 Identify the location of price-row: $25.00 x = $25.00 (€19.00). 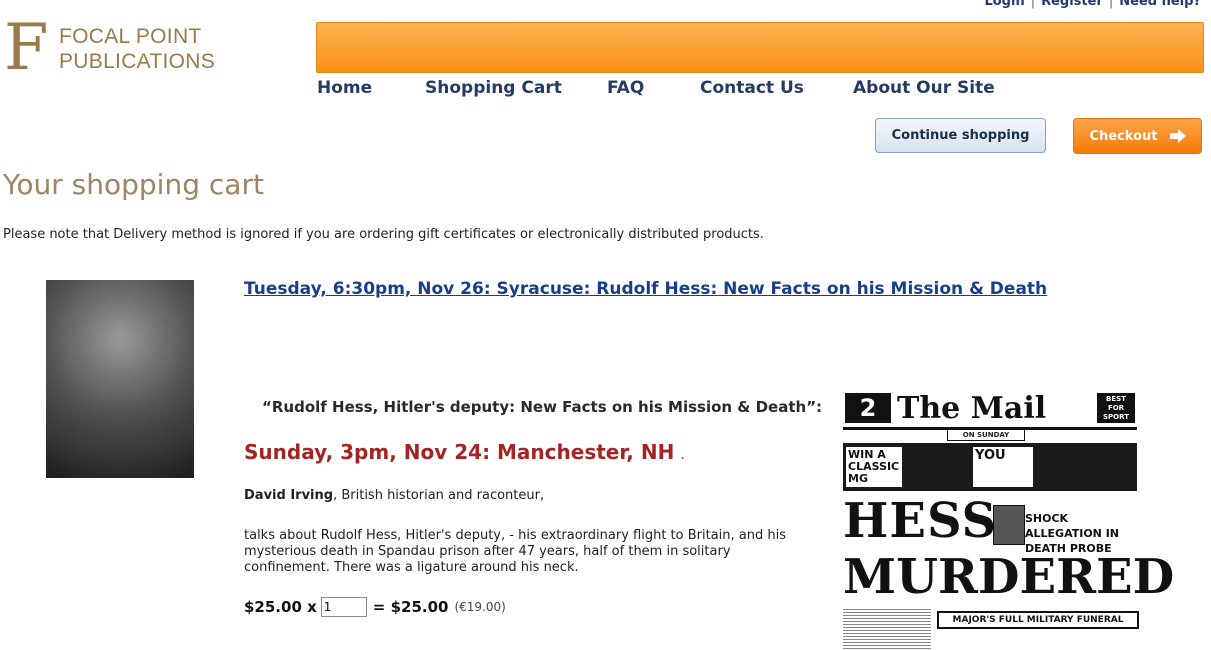
(375, 607).